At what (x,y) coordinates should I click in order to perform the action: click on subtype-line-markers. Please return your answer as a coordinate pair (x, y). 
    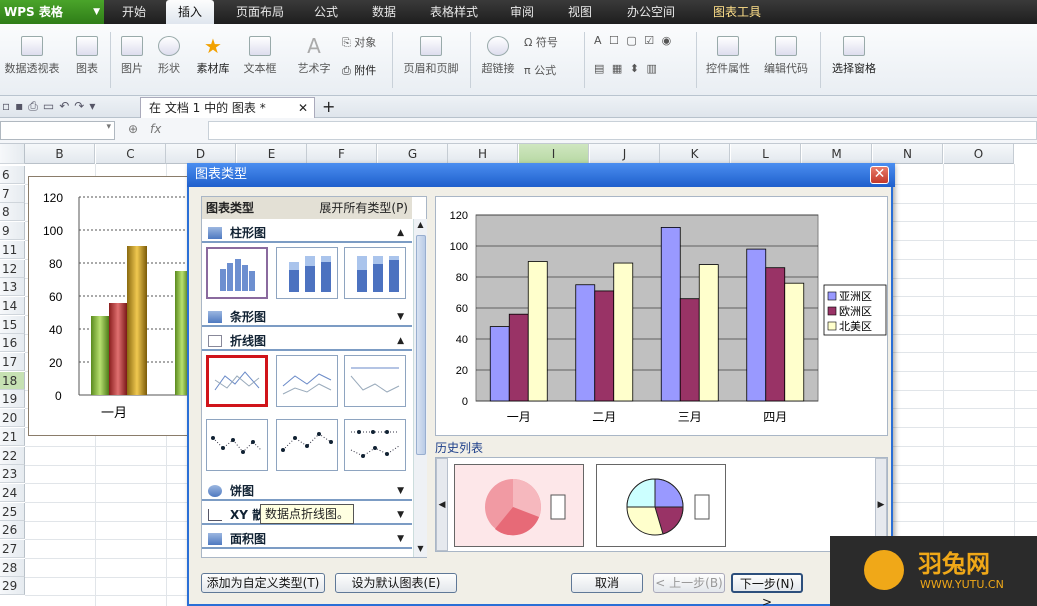
    Looking at the image, I should click on (237, 445).